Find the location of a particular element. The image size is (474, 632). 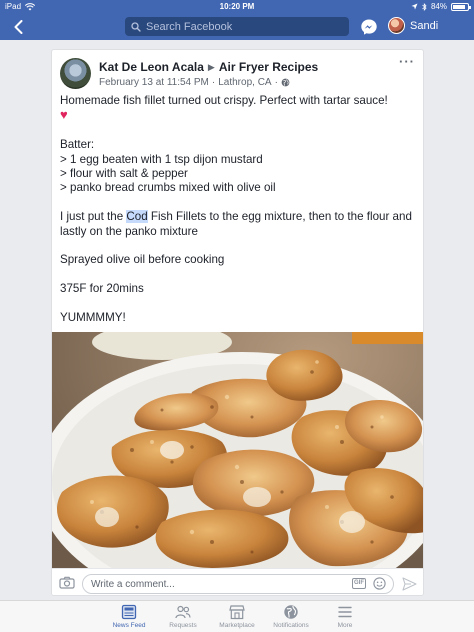

send-button is located at coordinates (409, 584).